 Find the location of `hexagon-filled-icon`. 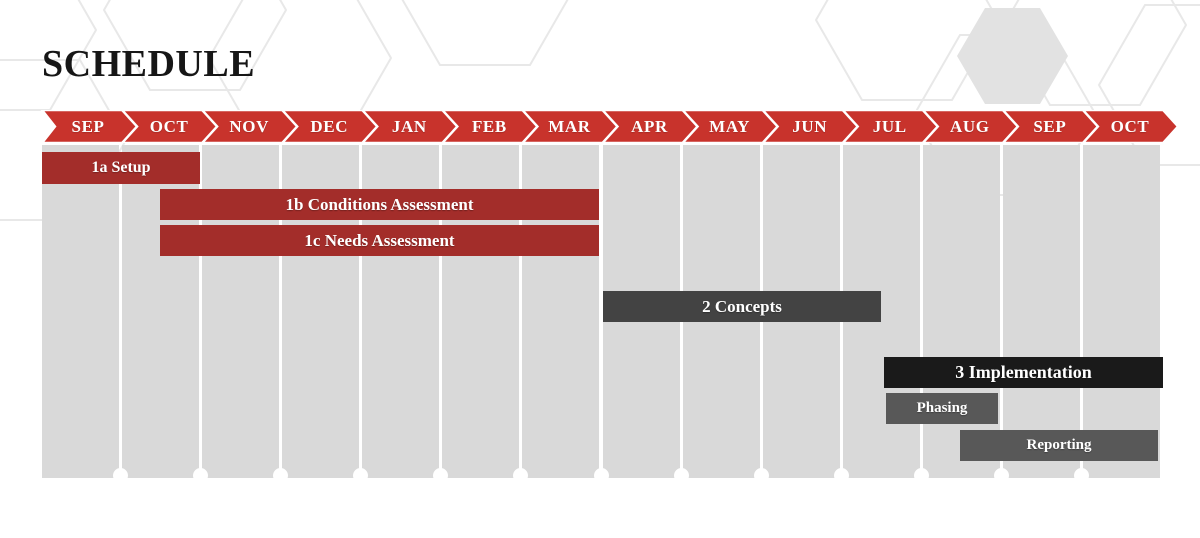

hexagon-filled-icon is located at coordinates (1012, 56).